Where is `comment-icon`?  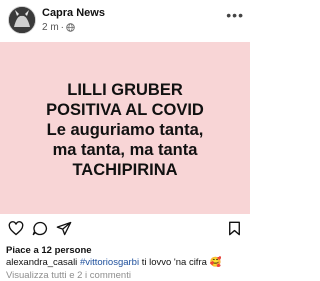 comment-icon is located at coordinates (40, 228).